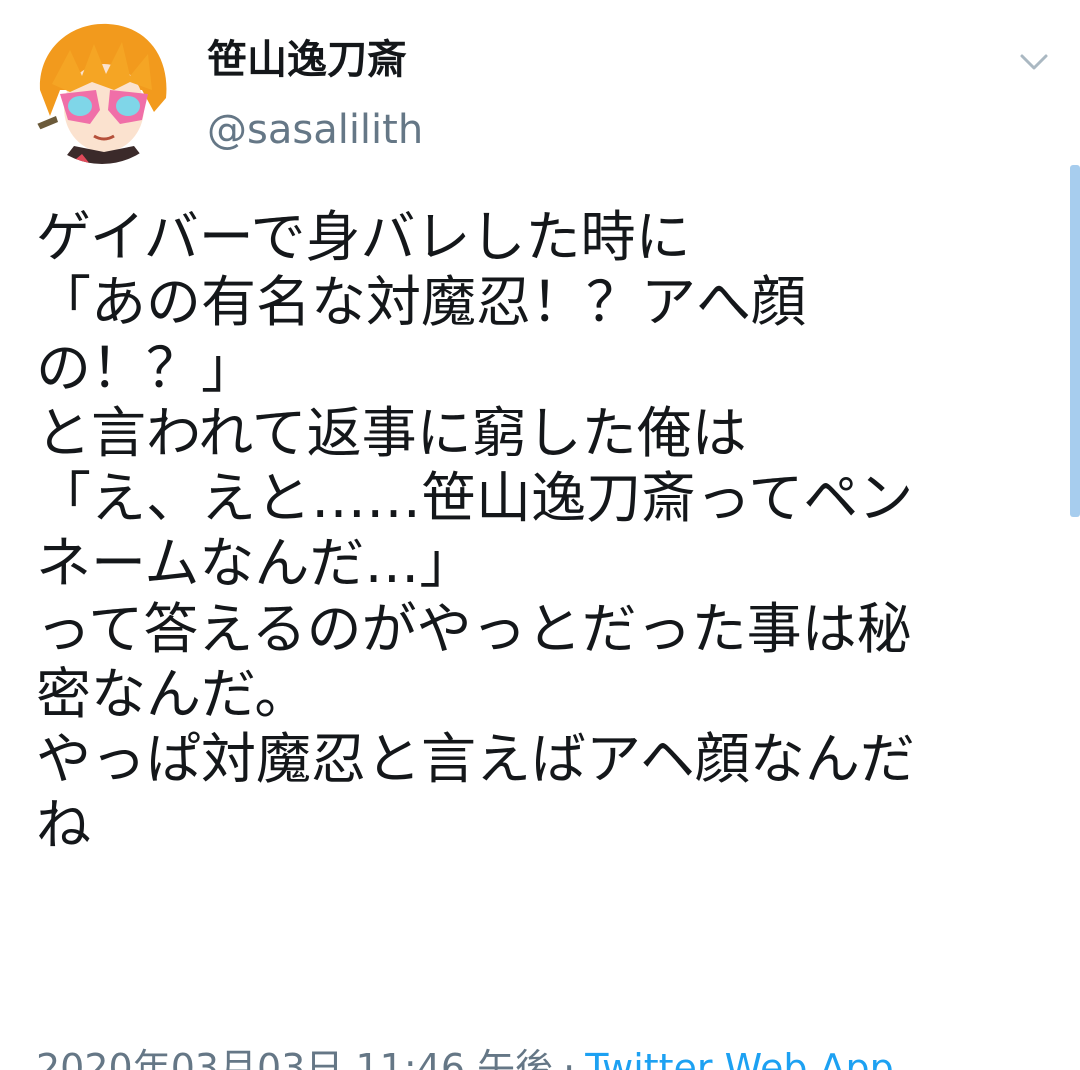  Describe the element at coordinates (255, 563) in the screenshot. I see `tweet-text-line: ネームなんだ…」` at that location.